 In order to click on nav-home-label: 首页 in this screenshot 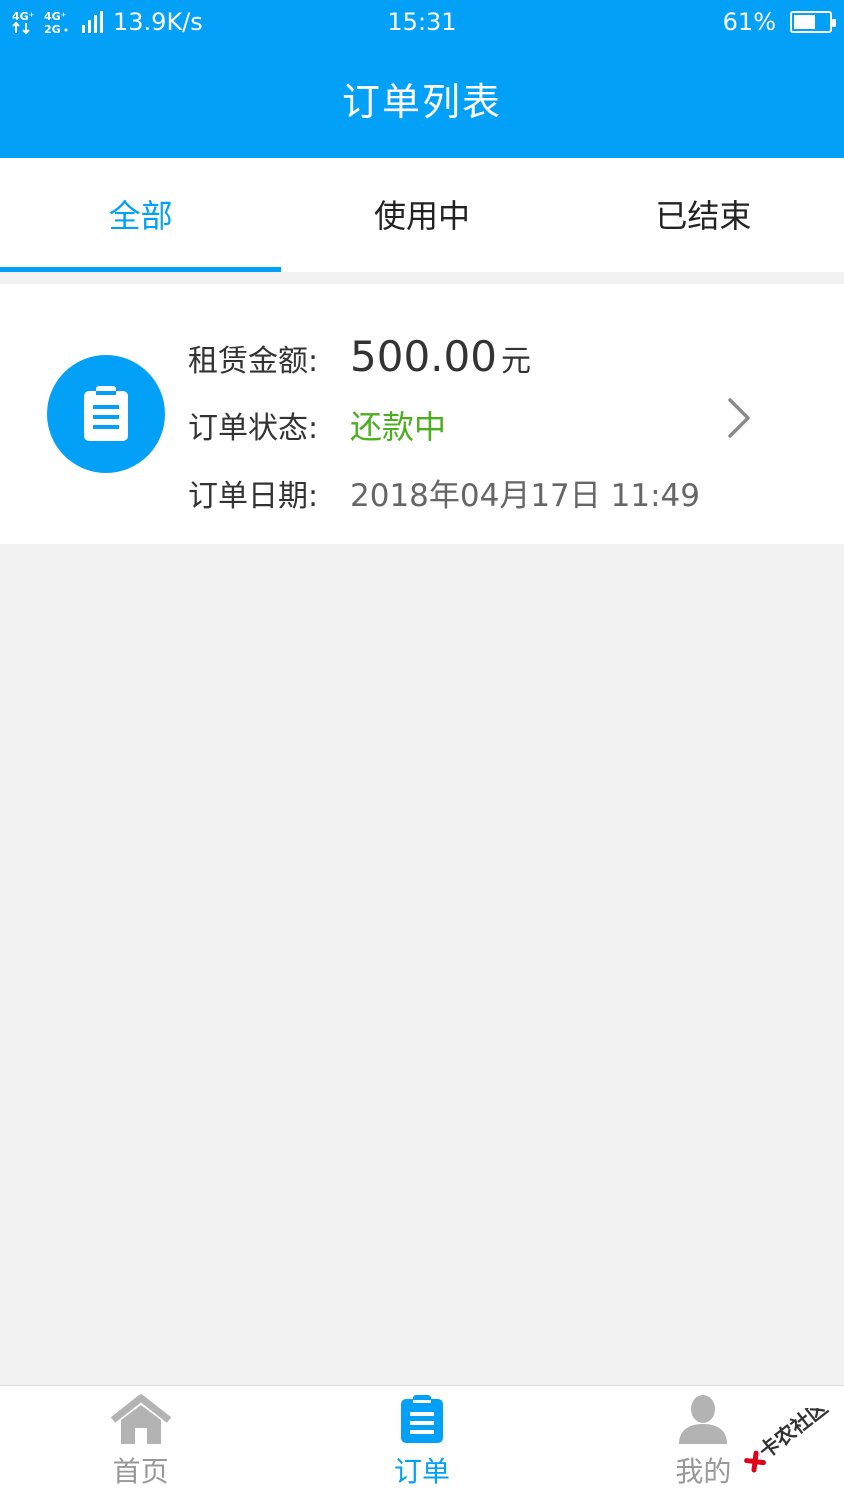, I will do `click(140, 1471)`.